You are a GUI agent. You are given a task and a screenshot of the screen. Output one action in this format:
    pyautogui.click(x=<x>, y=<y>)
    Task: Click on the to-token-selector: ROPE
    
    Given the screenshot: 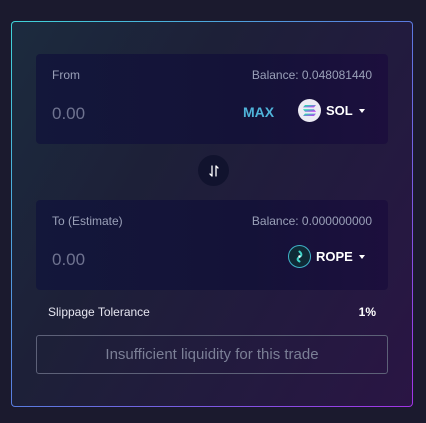 What is the action you would take?
    pyautogui.click(x=326, y=256)
    